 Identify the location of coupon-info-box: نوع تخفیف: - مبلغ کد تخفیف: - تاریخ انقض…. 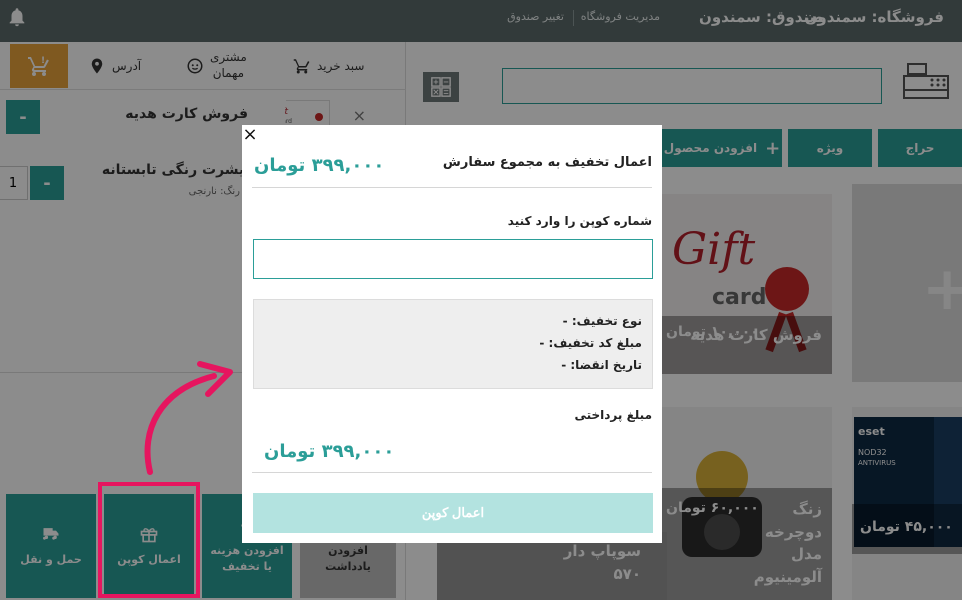
(453, 344).